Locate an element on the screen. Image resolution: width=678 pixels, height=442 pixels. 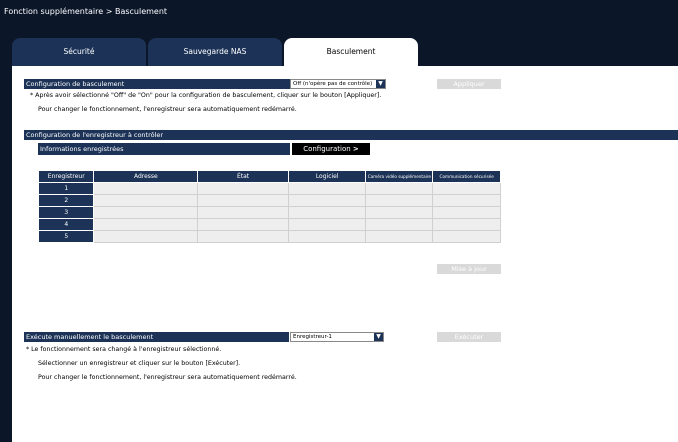
column-header: Caméra vidéo supplémentaire is located at coordinates (399, 176).